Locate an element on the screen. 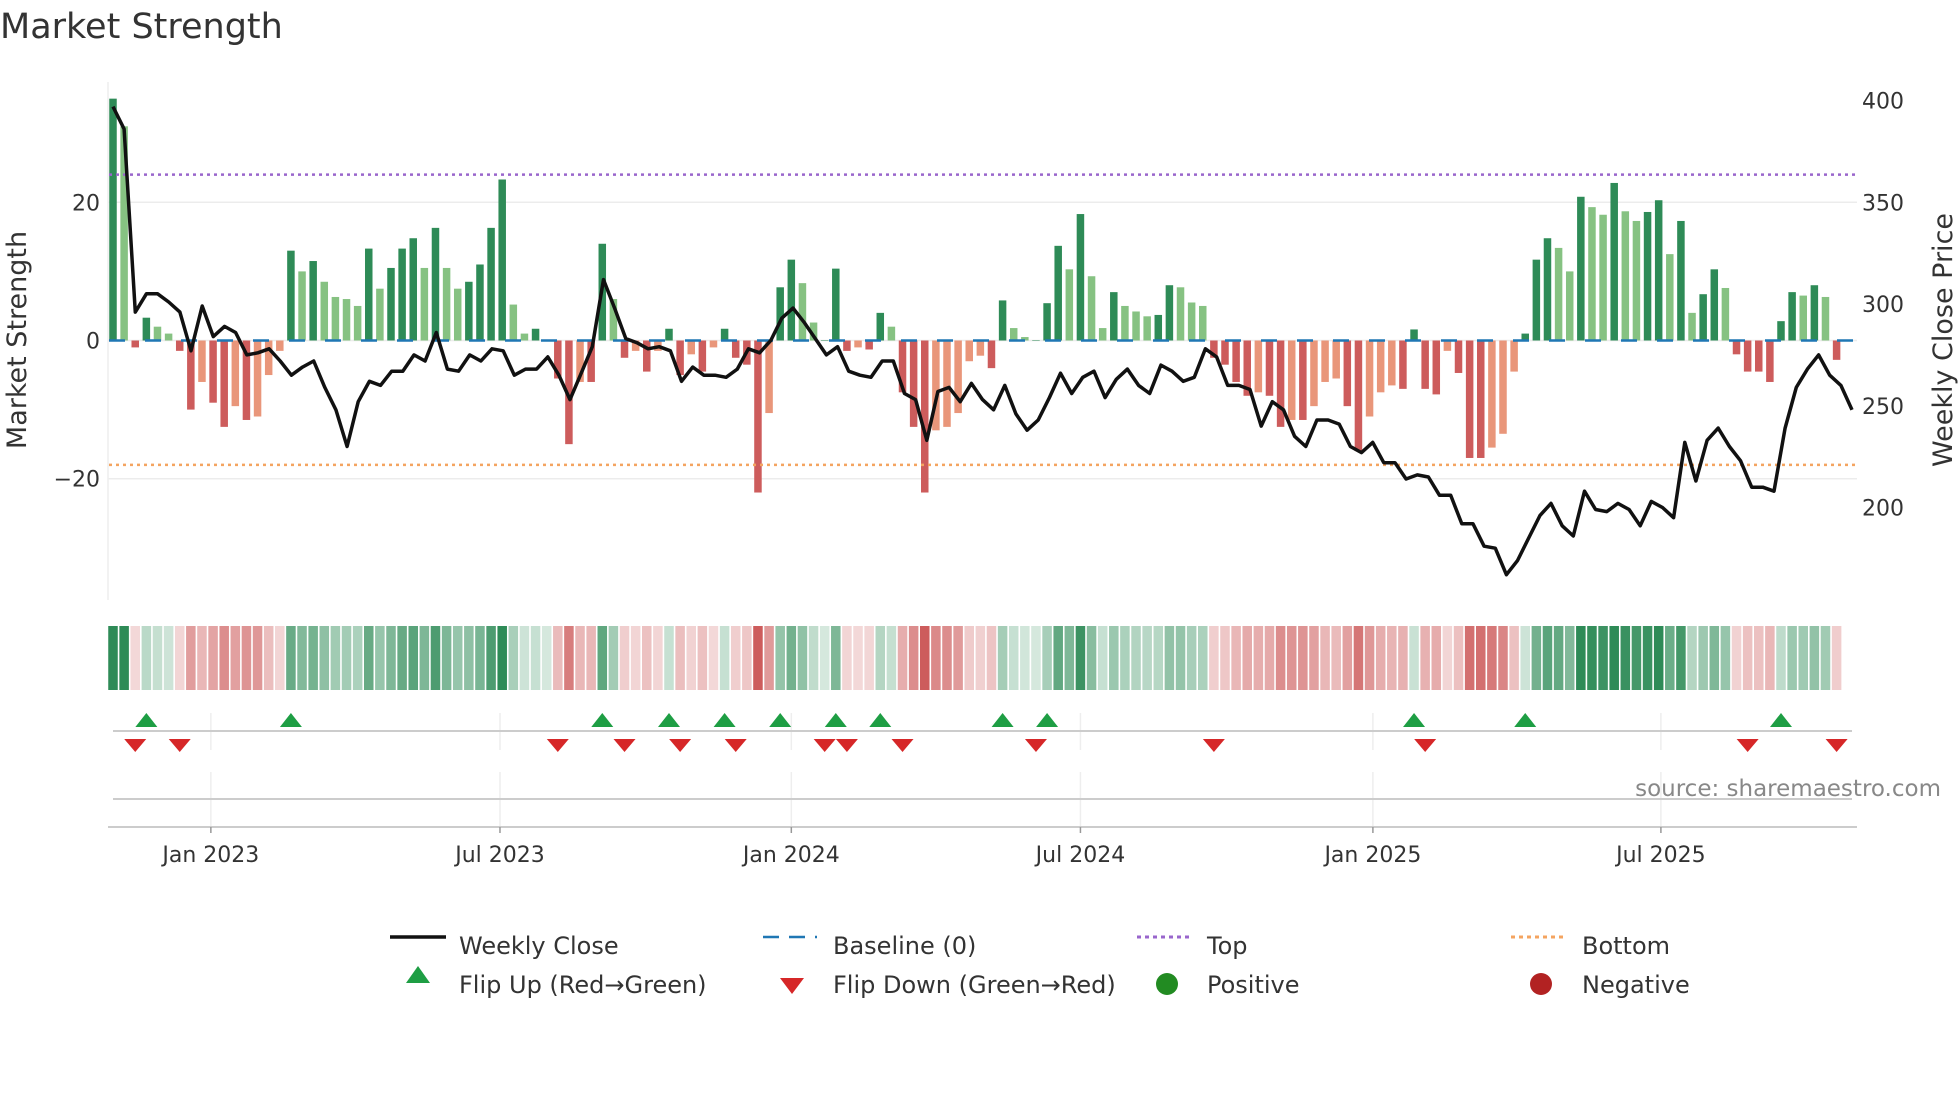 The width and height of the screenshot is (1960, 1106). x-tick-label: Jan 2023 is located at coordinates (209, 855).